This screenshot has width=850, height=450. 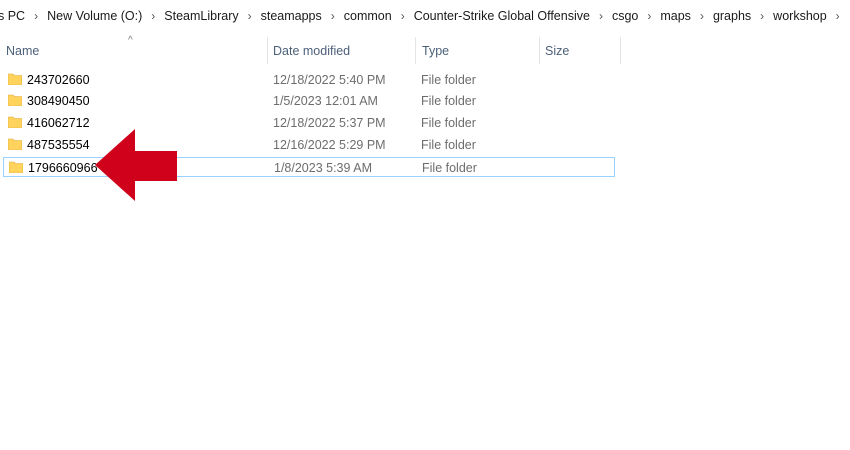 I want to click on column-header-name: Name, so click(x=135, y=50).